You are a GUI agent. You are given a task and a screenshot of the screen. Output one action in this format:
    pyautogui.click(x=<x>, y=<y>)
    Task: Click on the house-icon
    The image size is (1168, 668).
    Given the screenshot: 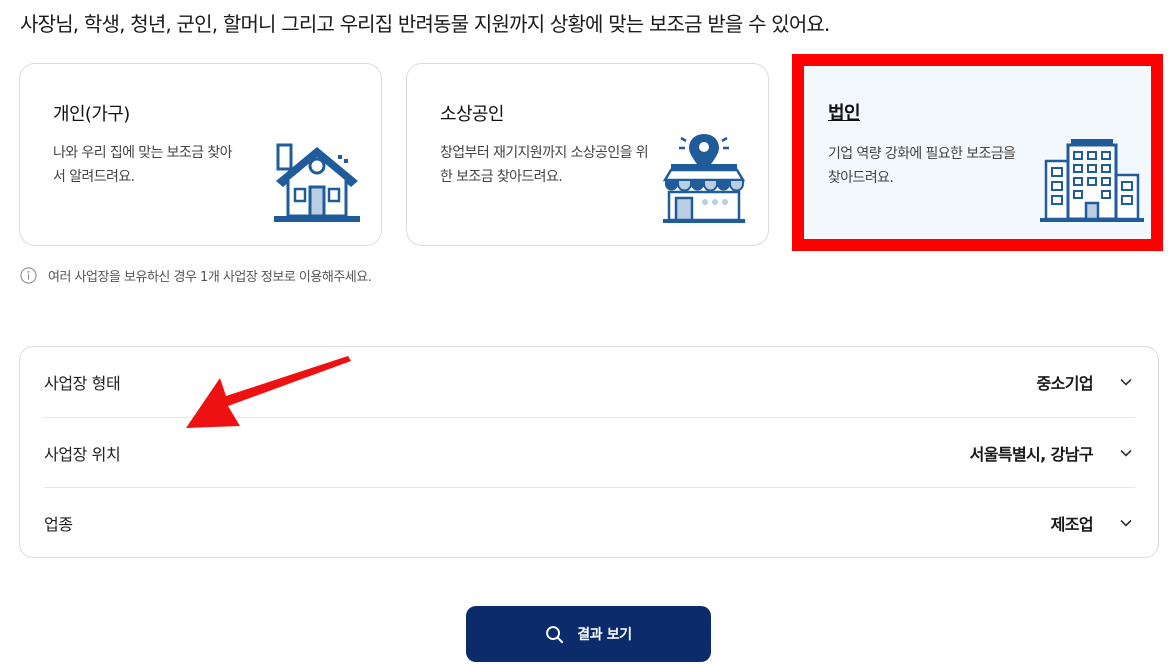 What is the action you would take?
    pyautogui.click(x=317, y=182)
    